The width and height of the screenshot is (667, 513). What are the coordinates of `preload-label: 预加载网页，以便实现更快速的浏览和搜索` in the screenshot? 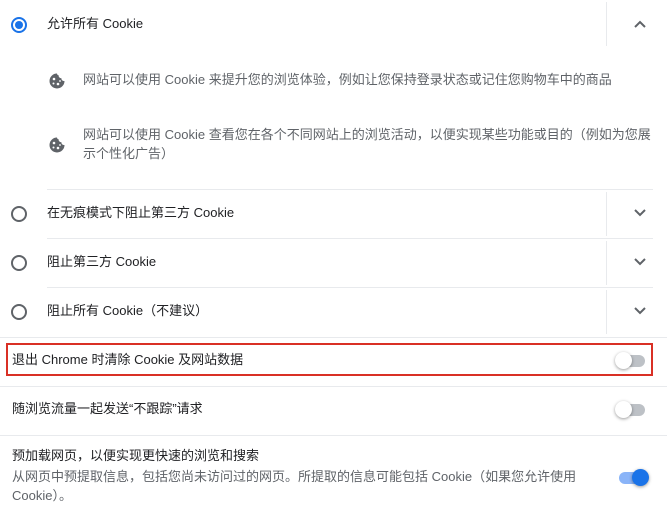 It's located at (136, 455).